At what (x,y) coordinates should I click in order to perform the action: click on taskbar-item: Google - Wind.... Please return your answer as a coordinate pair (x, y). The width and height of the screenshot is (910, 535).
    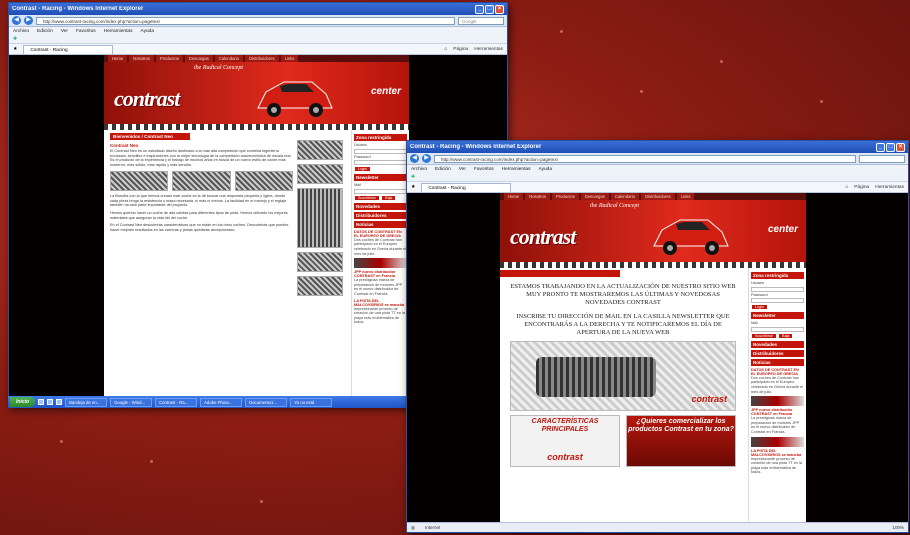
    Looking at the image, I should click on (131, 402).